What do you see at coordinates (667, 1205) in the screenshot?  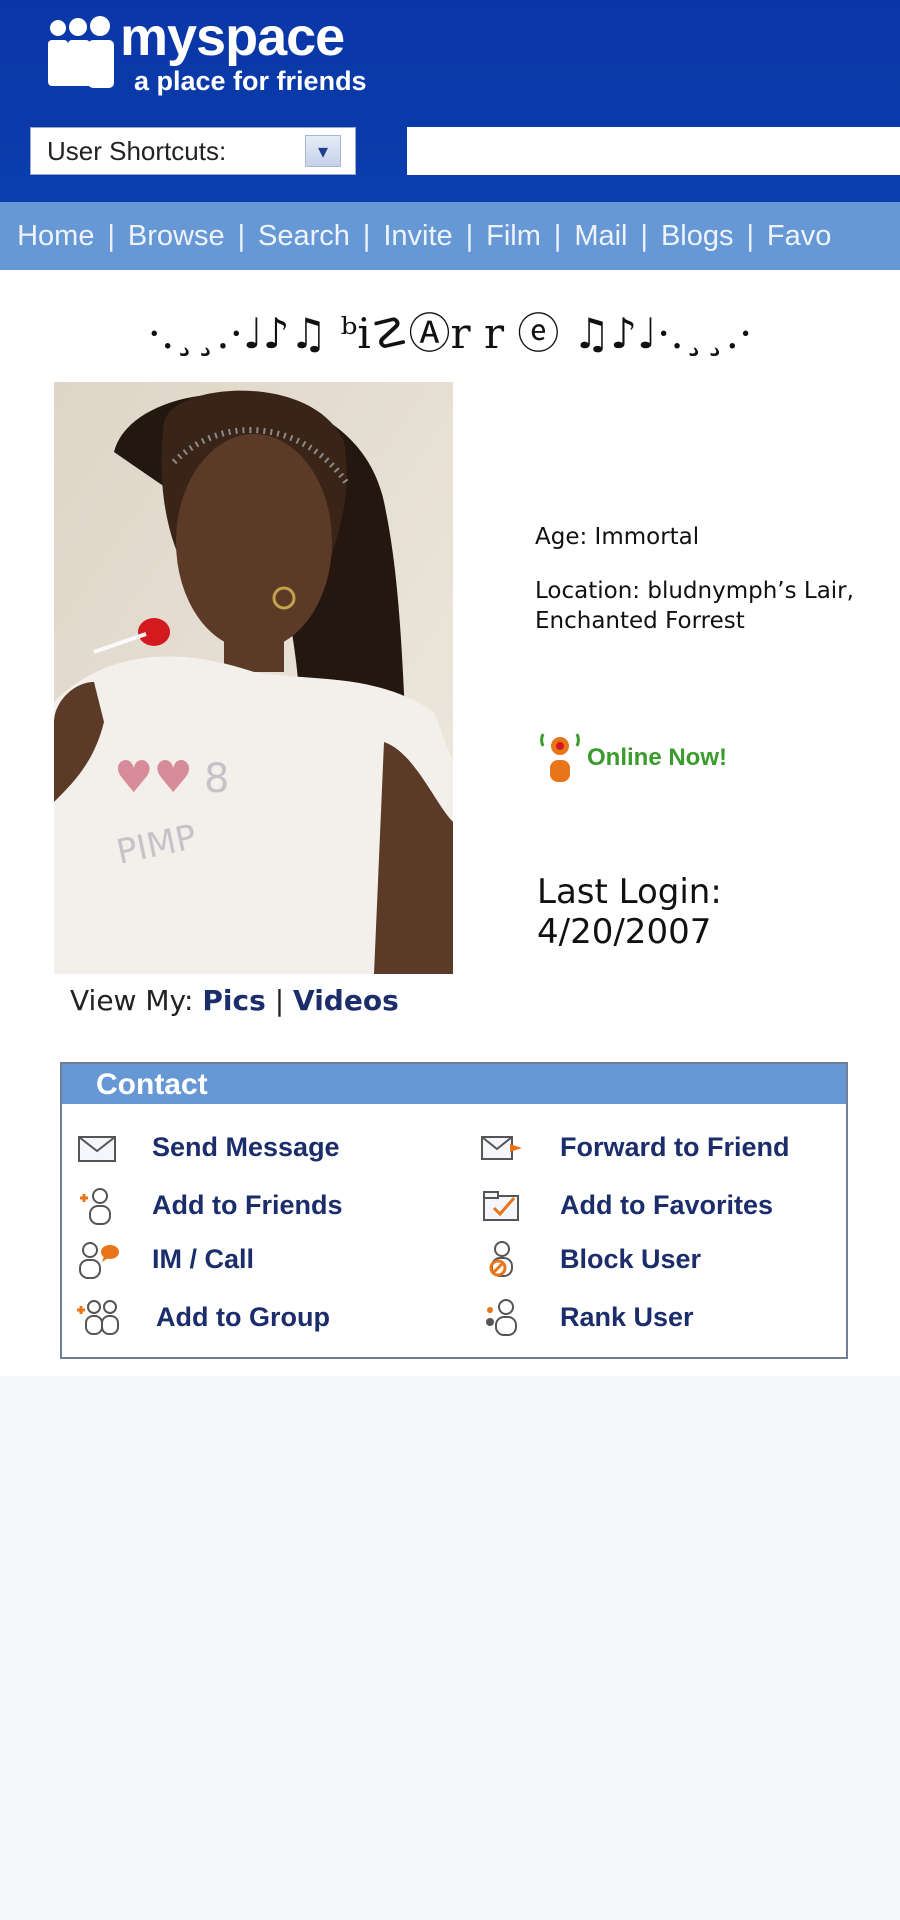 I see `add-to-favorites-label: Add to Favorites` at bounding box center [667, 1205].